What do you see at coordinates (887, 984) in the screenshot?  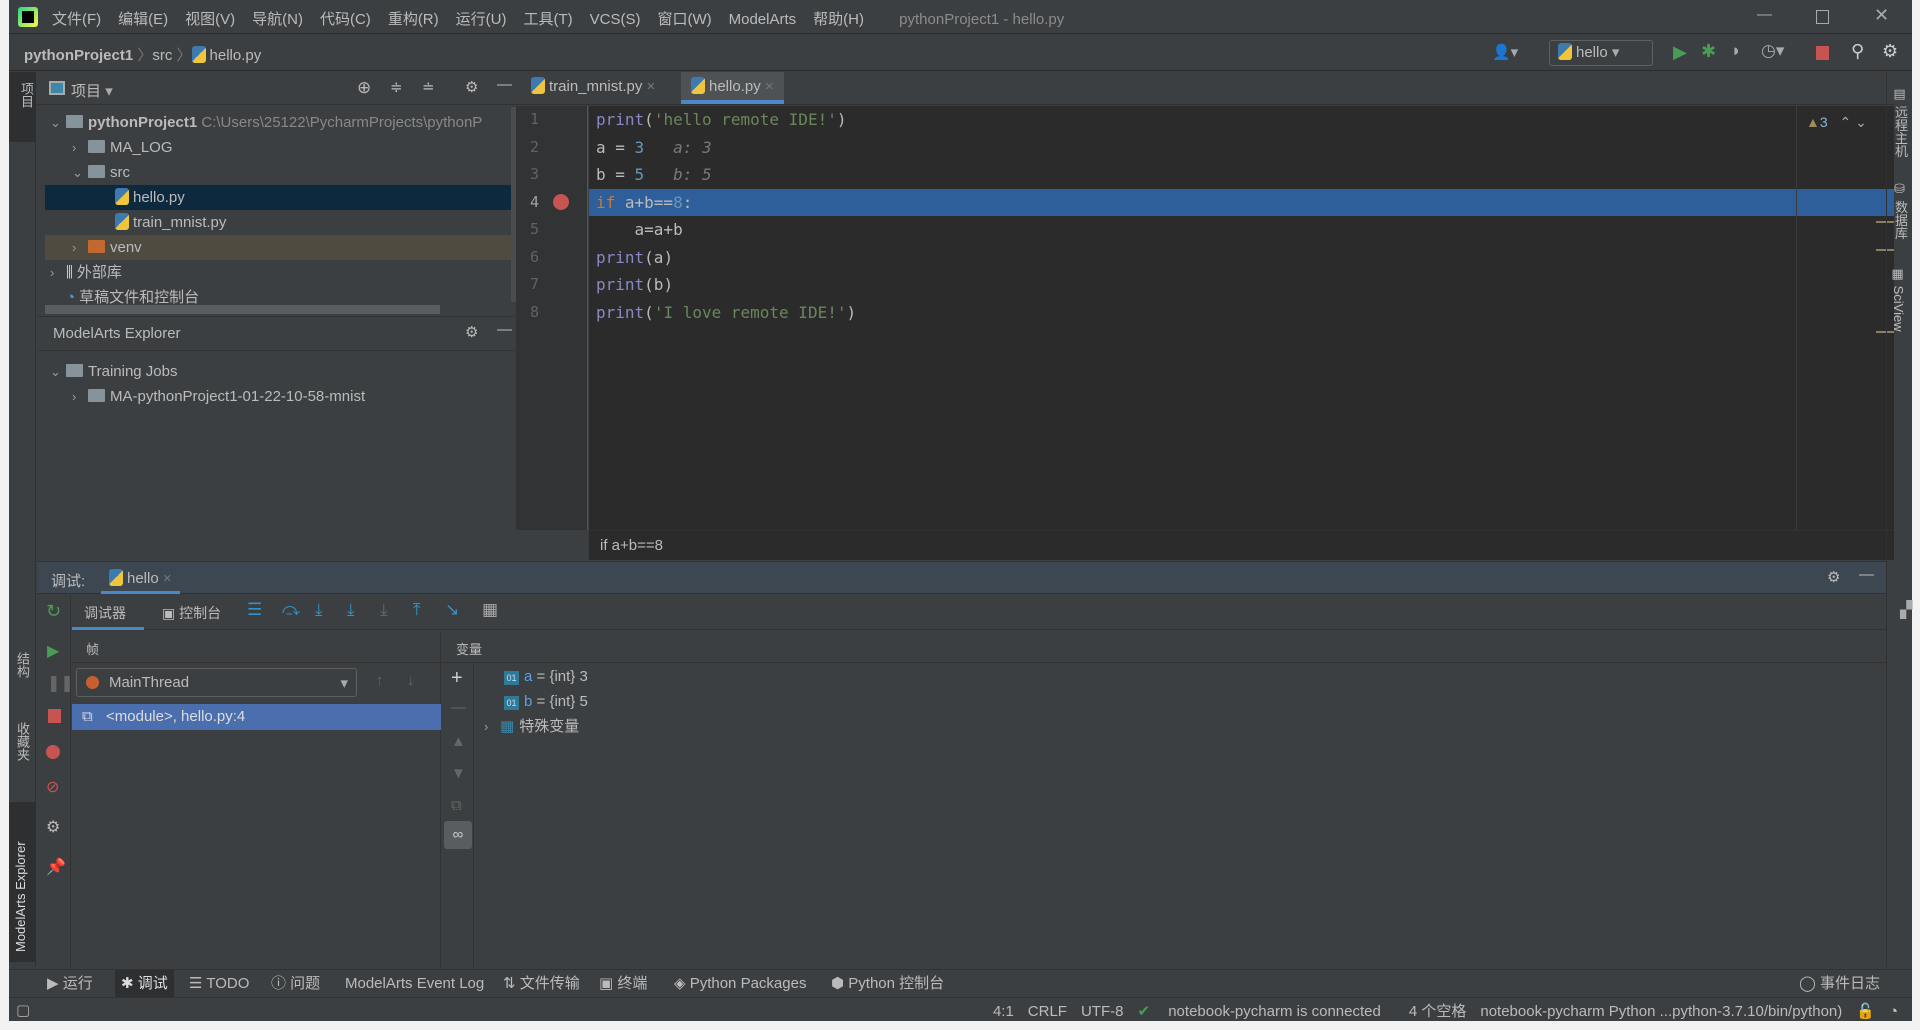 I see `tool-tab-python-console: ⬢ Python 控制台` at bounding box center [887, 984].